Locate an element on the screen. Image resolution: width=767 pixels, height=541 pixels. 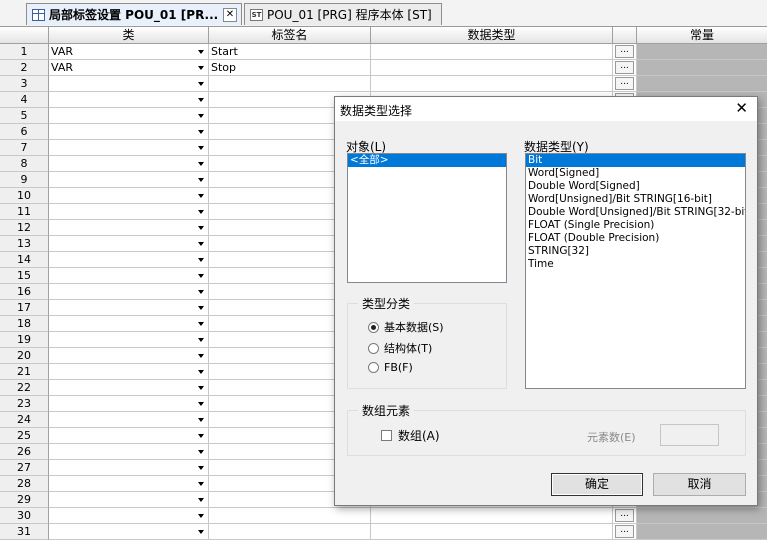
row-number: 10 is located at coordinates (24, 196).